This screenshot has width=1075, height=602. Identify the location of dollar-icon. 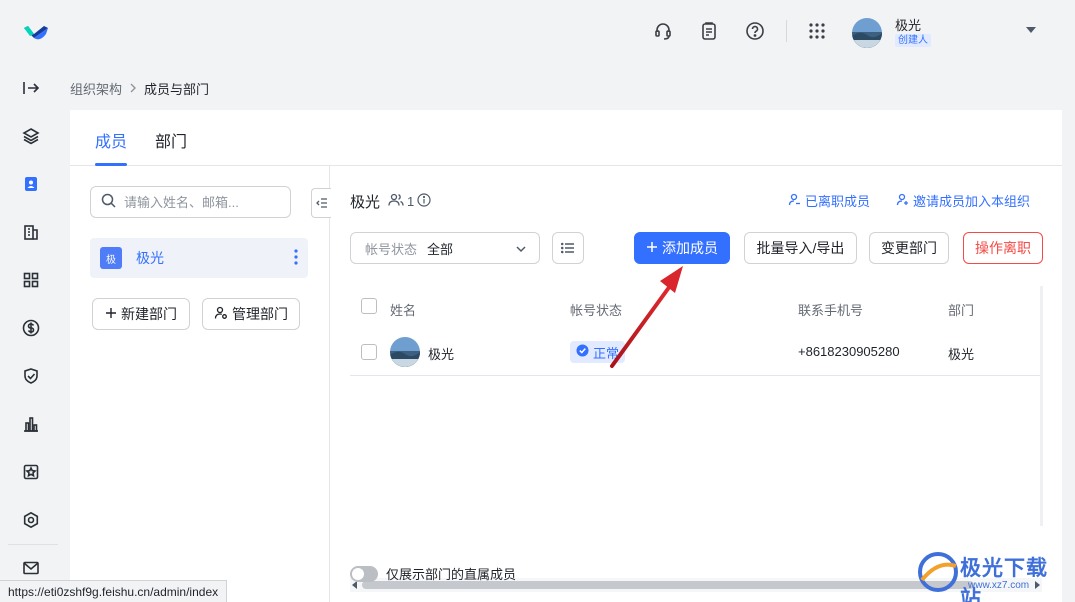
(31, 328).